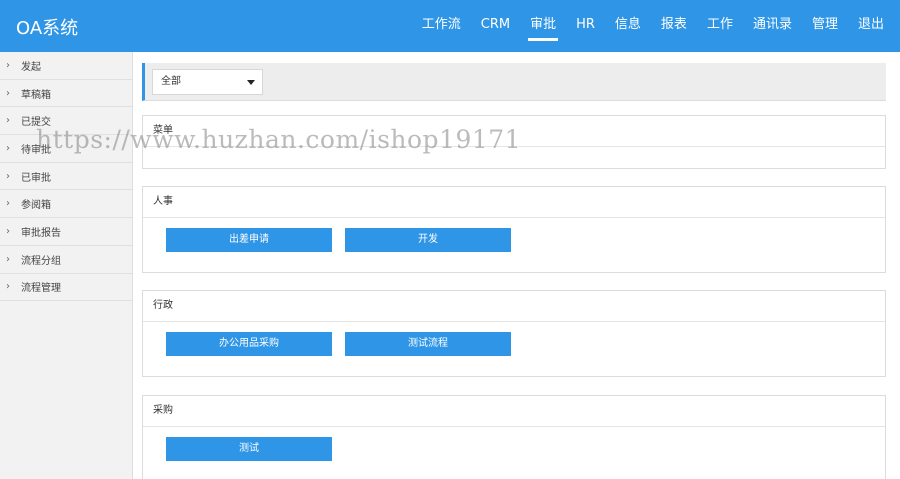 This screenshot has height=479, width=900. I want to click on sidebar-item-initiate: › 发起, so click(66, 66).